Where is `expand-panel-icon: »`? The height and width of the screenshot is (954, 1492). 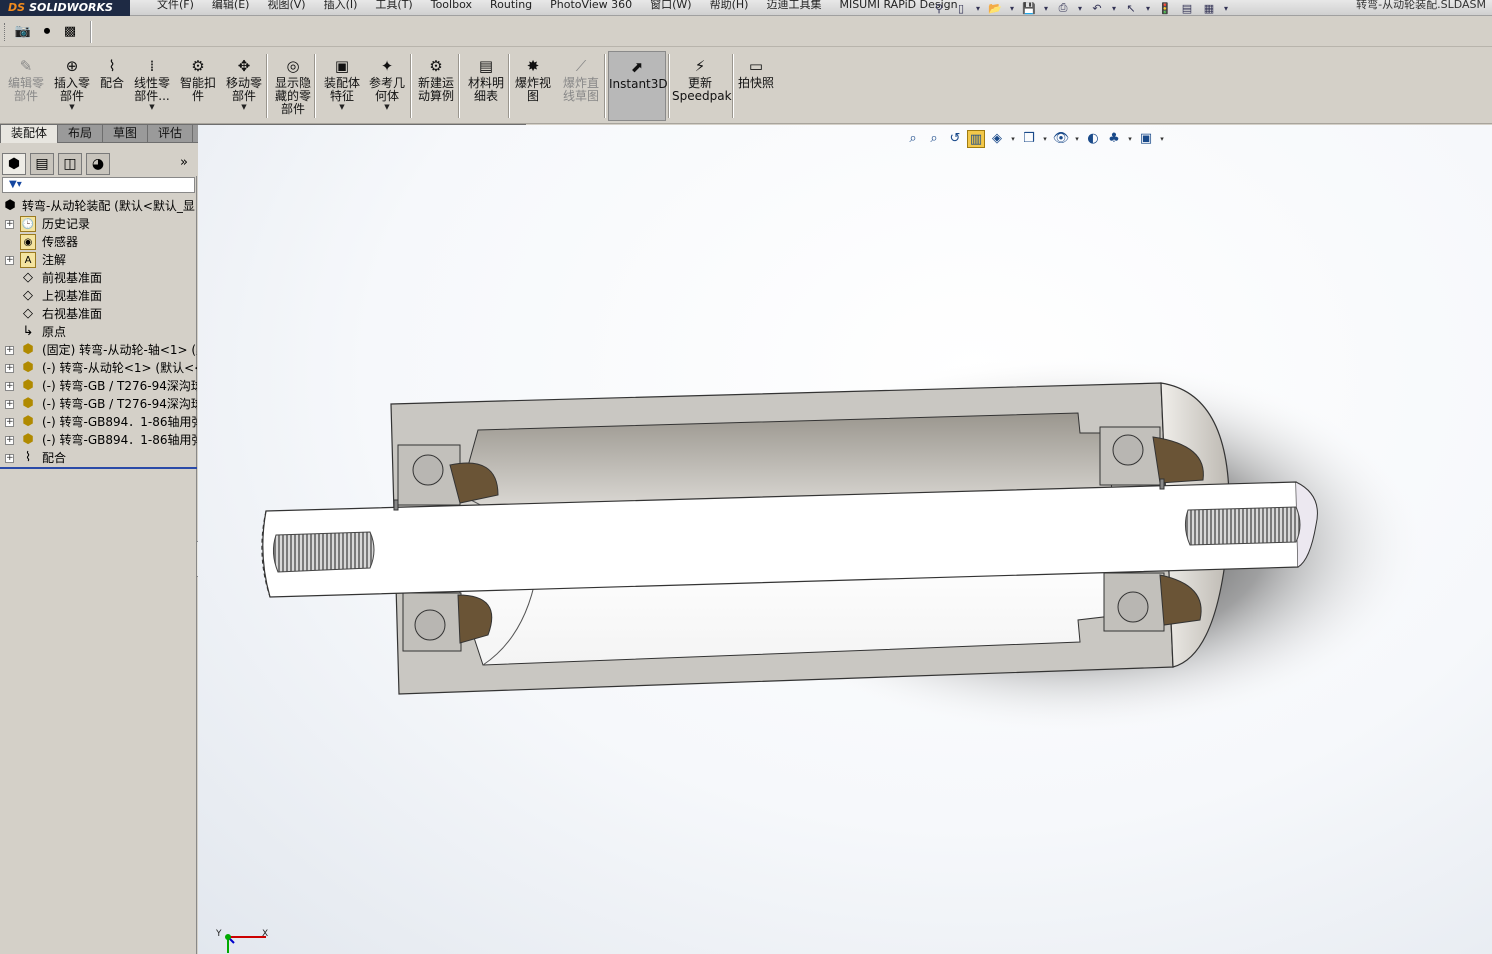
expand-panel-icon: » is located at coordinates (184, 162).